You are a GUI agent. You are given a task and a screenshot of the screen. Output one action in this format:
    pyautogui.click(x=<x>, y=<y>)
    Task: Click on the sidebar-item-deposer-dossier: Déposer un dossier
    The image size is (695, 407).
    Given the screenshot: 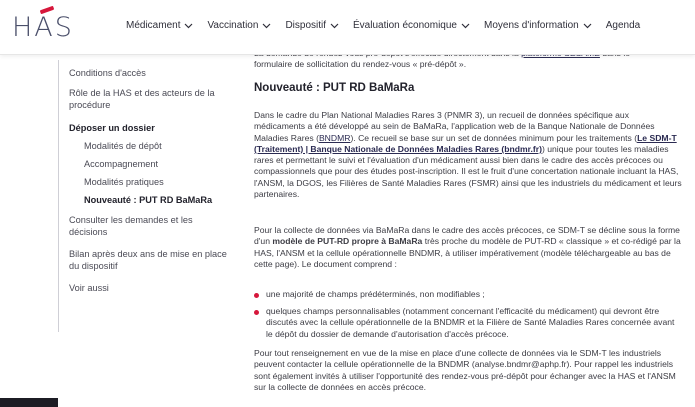 What is the action you would take?
    pyautogui.click(x=149, y=128)
    